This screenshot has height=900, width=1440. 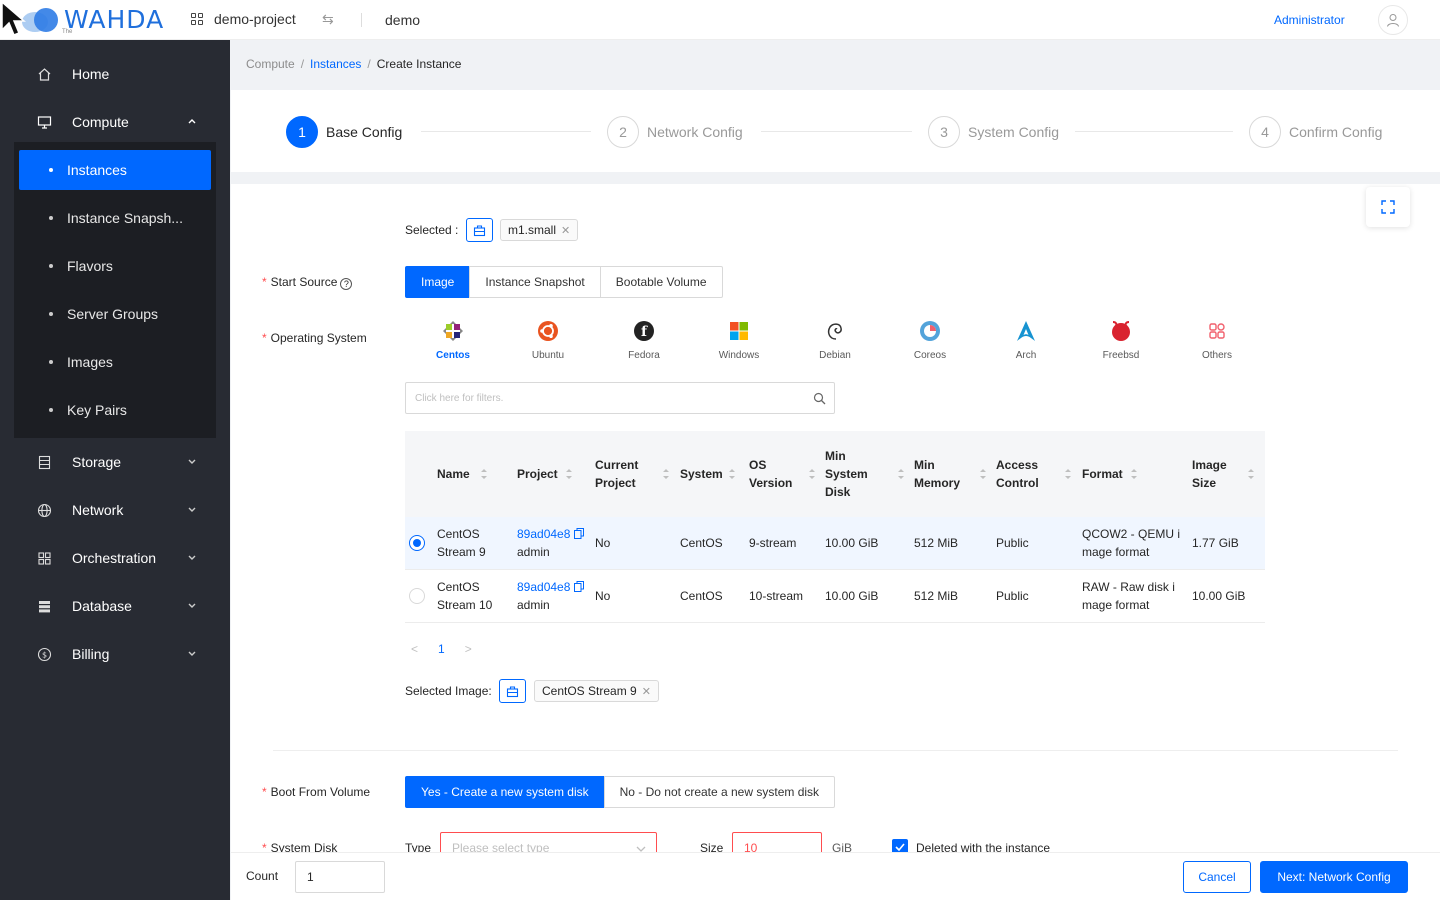 I want to click on column-access-control: Access Control, so click(x=1023, y=474).